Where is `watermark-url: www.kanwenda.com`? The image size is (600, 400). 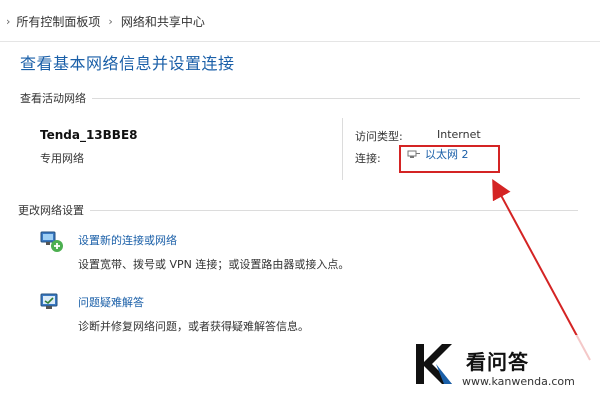 watermark-url: www.kanwenda.com is located at coordinates (518, 381).